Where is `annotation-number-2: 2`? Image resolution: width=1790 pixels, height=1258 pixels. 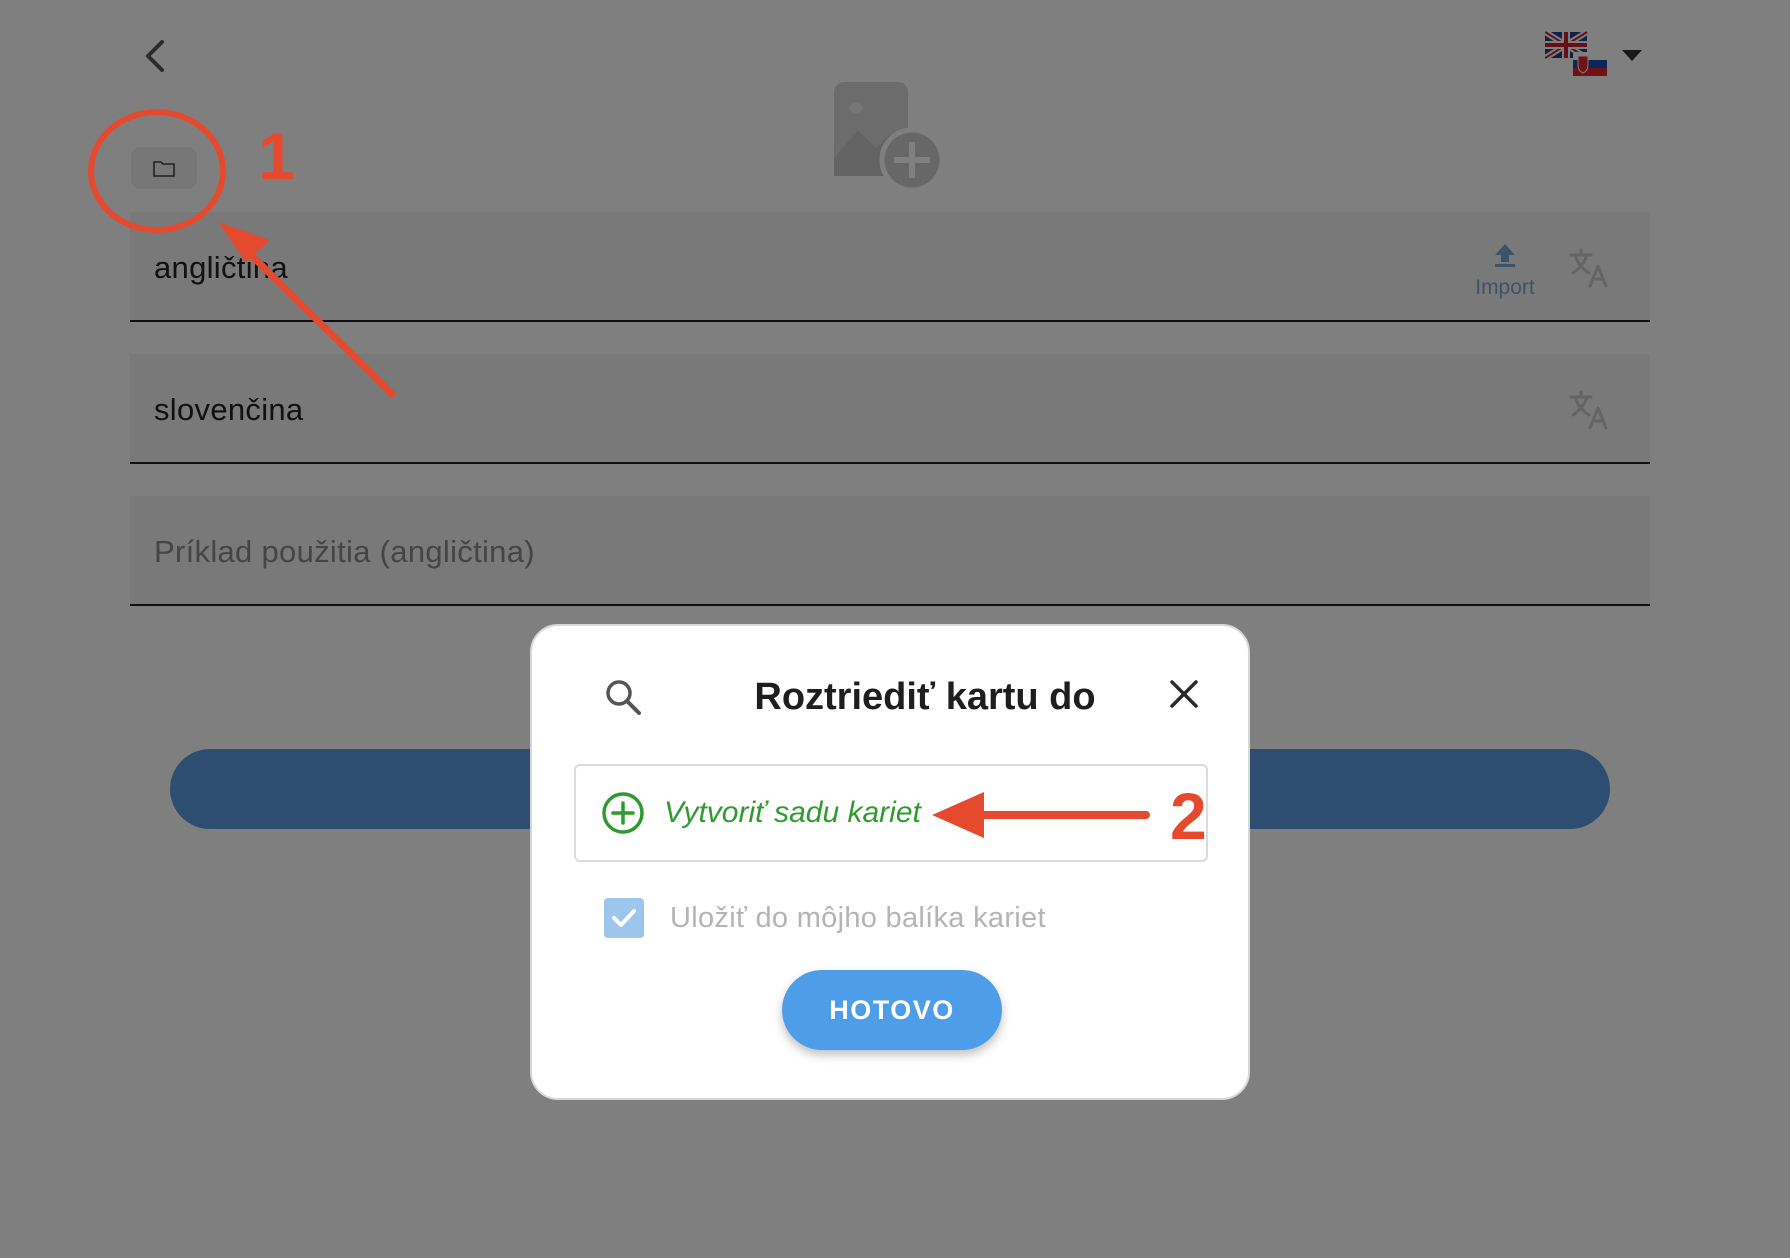
annotation-number-2: 2 is located at coordinates (1188, 816).